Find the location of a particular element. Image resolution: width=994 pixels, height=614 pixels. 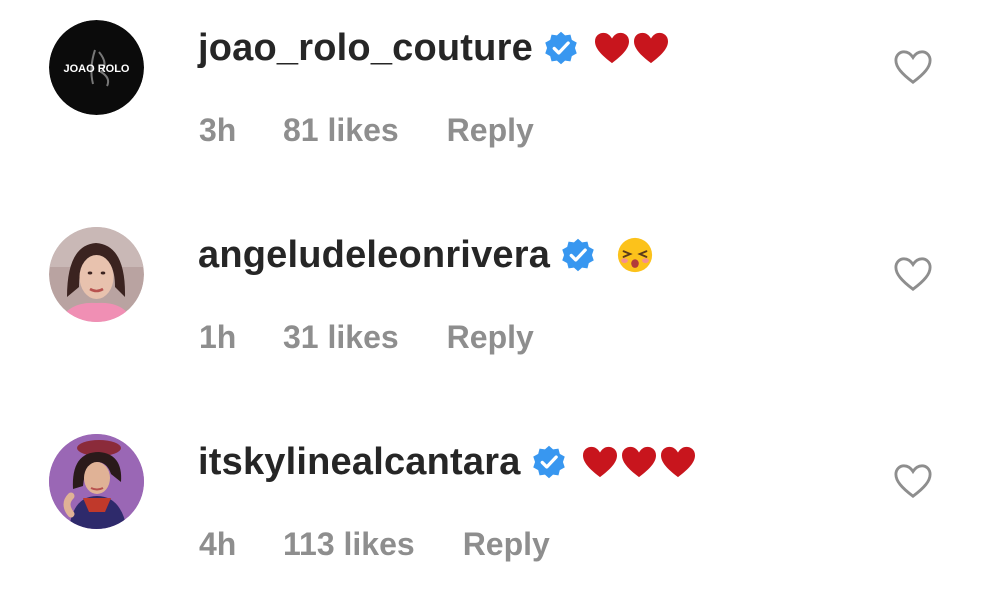

comment-meta: 4h 113 likes Reply is located at coordinates (374, 544).